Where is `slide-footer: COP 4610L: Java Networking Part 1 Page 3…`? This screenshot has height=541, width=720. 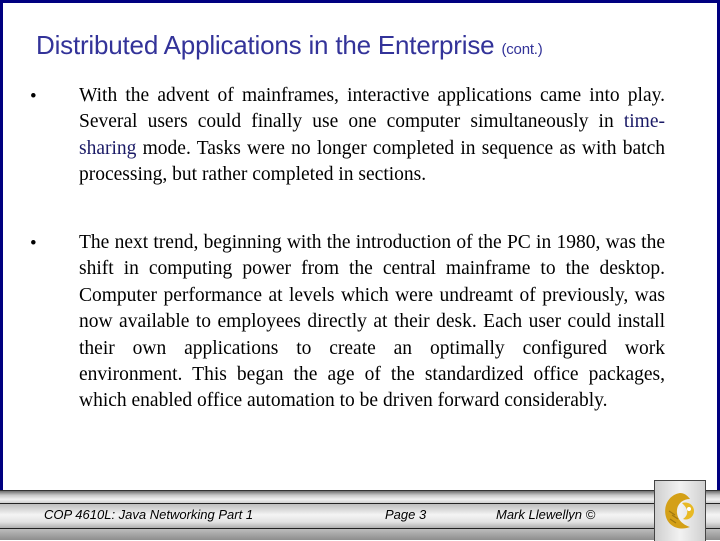
slide-footer: COP 4610L: Java Networking Part 1 Page 3… is located at coordinates (360, 510).